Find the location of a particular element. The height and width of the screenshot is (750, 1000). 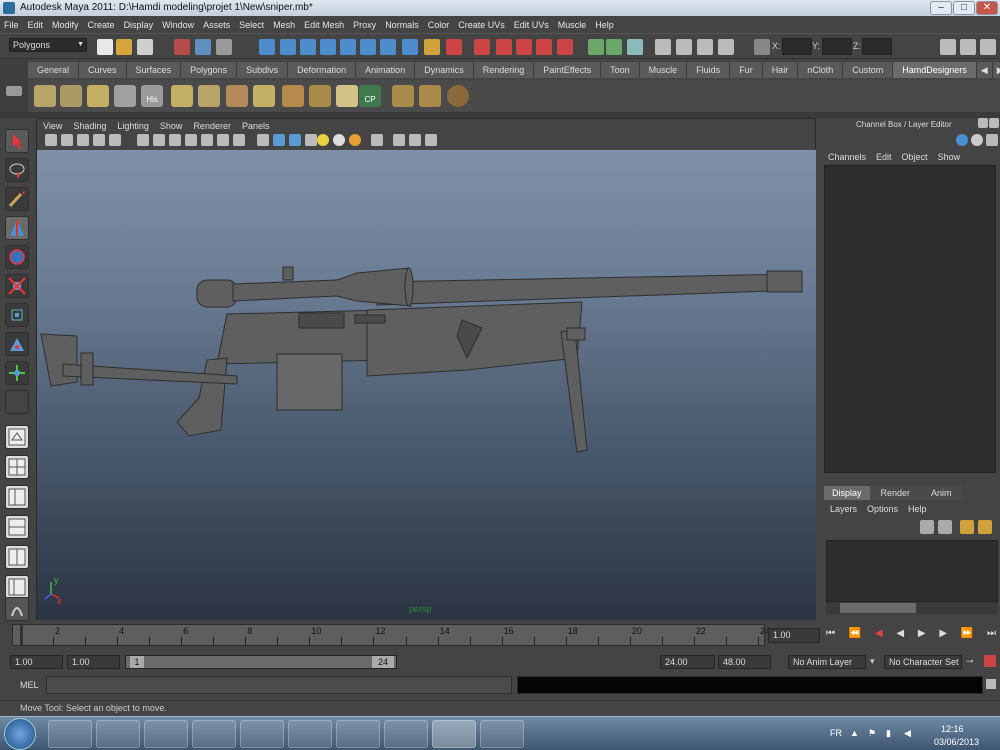

persp-outliner-layout-icon is located at coordinates (17, 497).